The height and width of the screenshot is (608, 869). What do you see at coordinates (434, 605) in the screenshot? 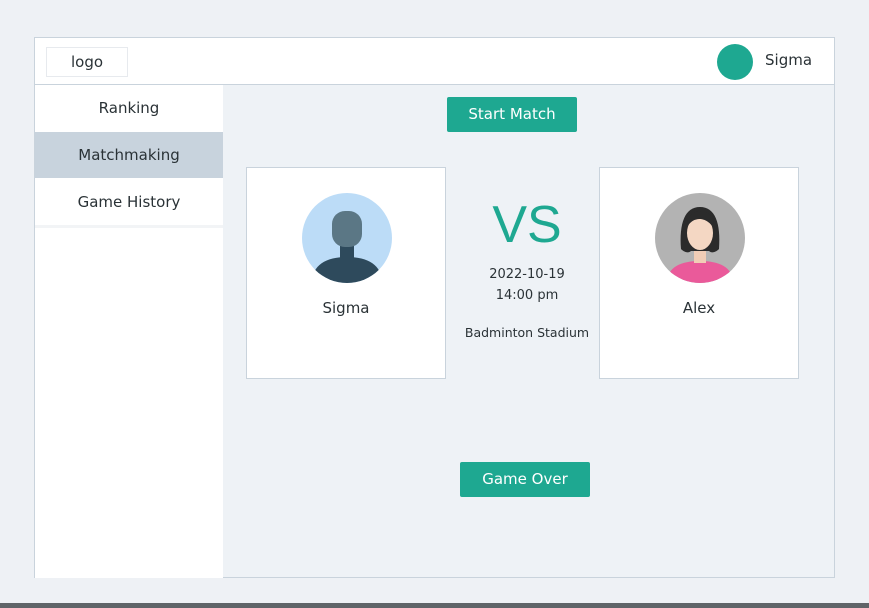
I see `bottom-edge-bar` at bounding box center [434, 605].